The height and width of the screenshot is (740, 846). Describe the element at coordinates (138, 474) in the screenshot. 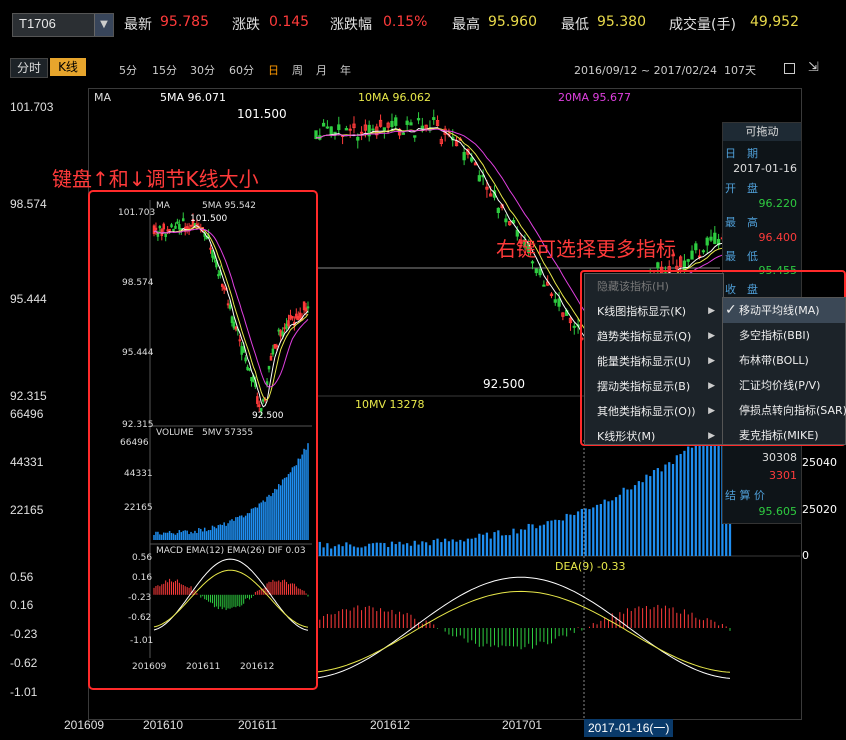

I see `inset-vol-tick: 44331` at that location.